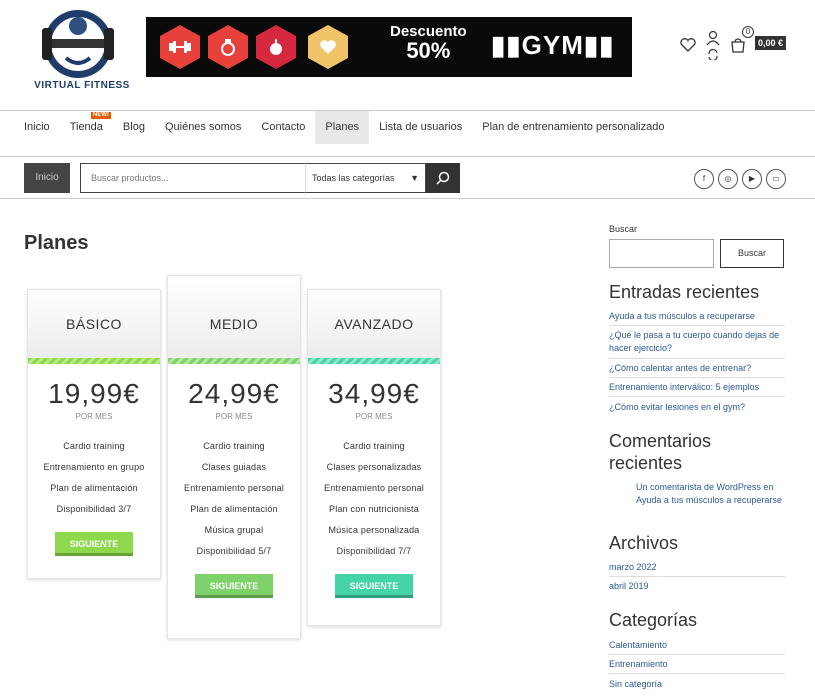 The image size is (815, 699). Describe the element at coordinates (599, 45) in the screenshot. I see `gym-dumbbell-right-icon: ▮▮` at that location.